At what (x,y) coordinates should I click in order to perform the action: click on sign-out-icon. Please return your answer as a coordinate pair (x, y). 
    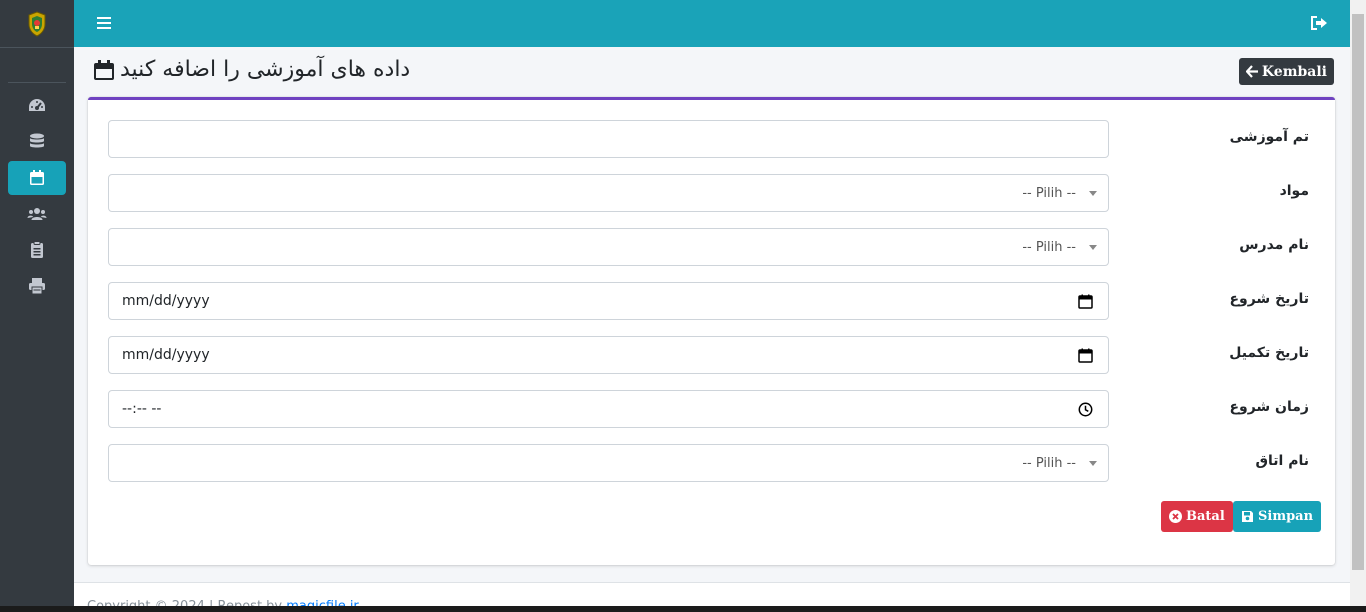
    Looking at the image, I should click on (1319, 23).